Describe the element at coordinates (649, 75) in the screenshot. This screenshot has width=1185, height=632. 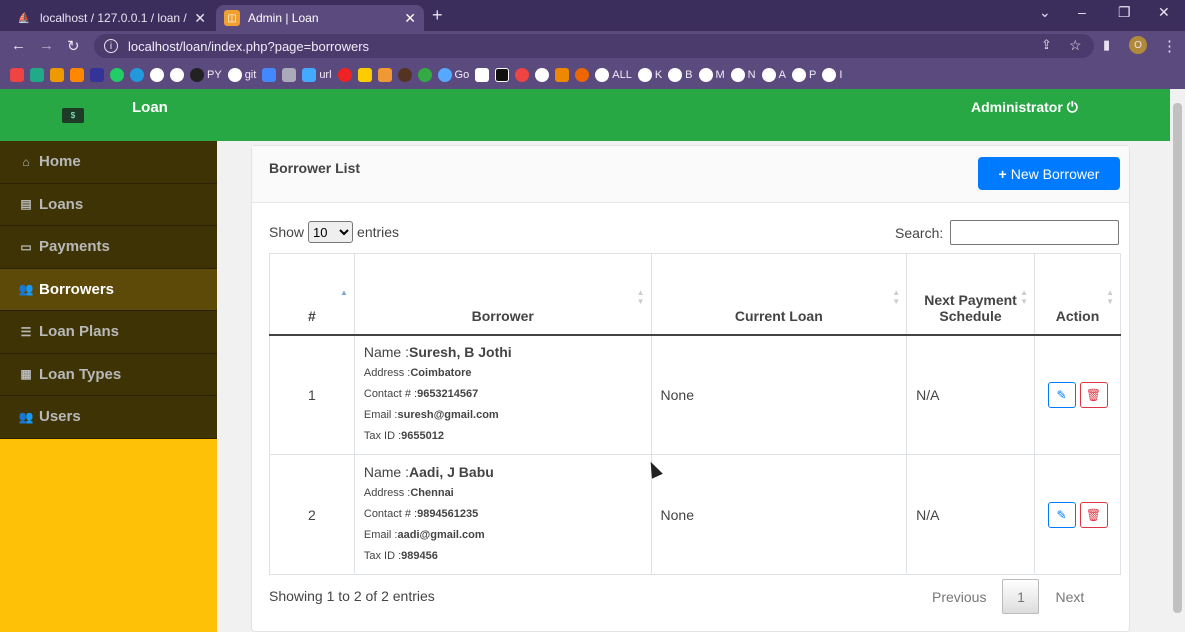
I see `bookmark-item: K` at that location.